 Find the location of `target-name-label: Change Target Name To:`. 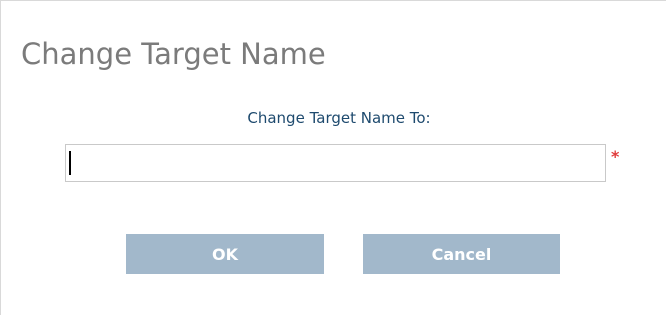

target-name-label: Change Target Name To: is located at coordinates (339, 118).